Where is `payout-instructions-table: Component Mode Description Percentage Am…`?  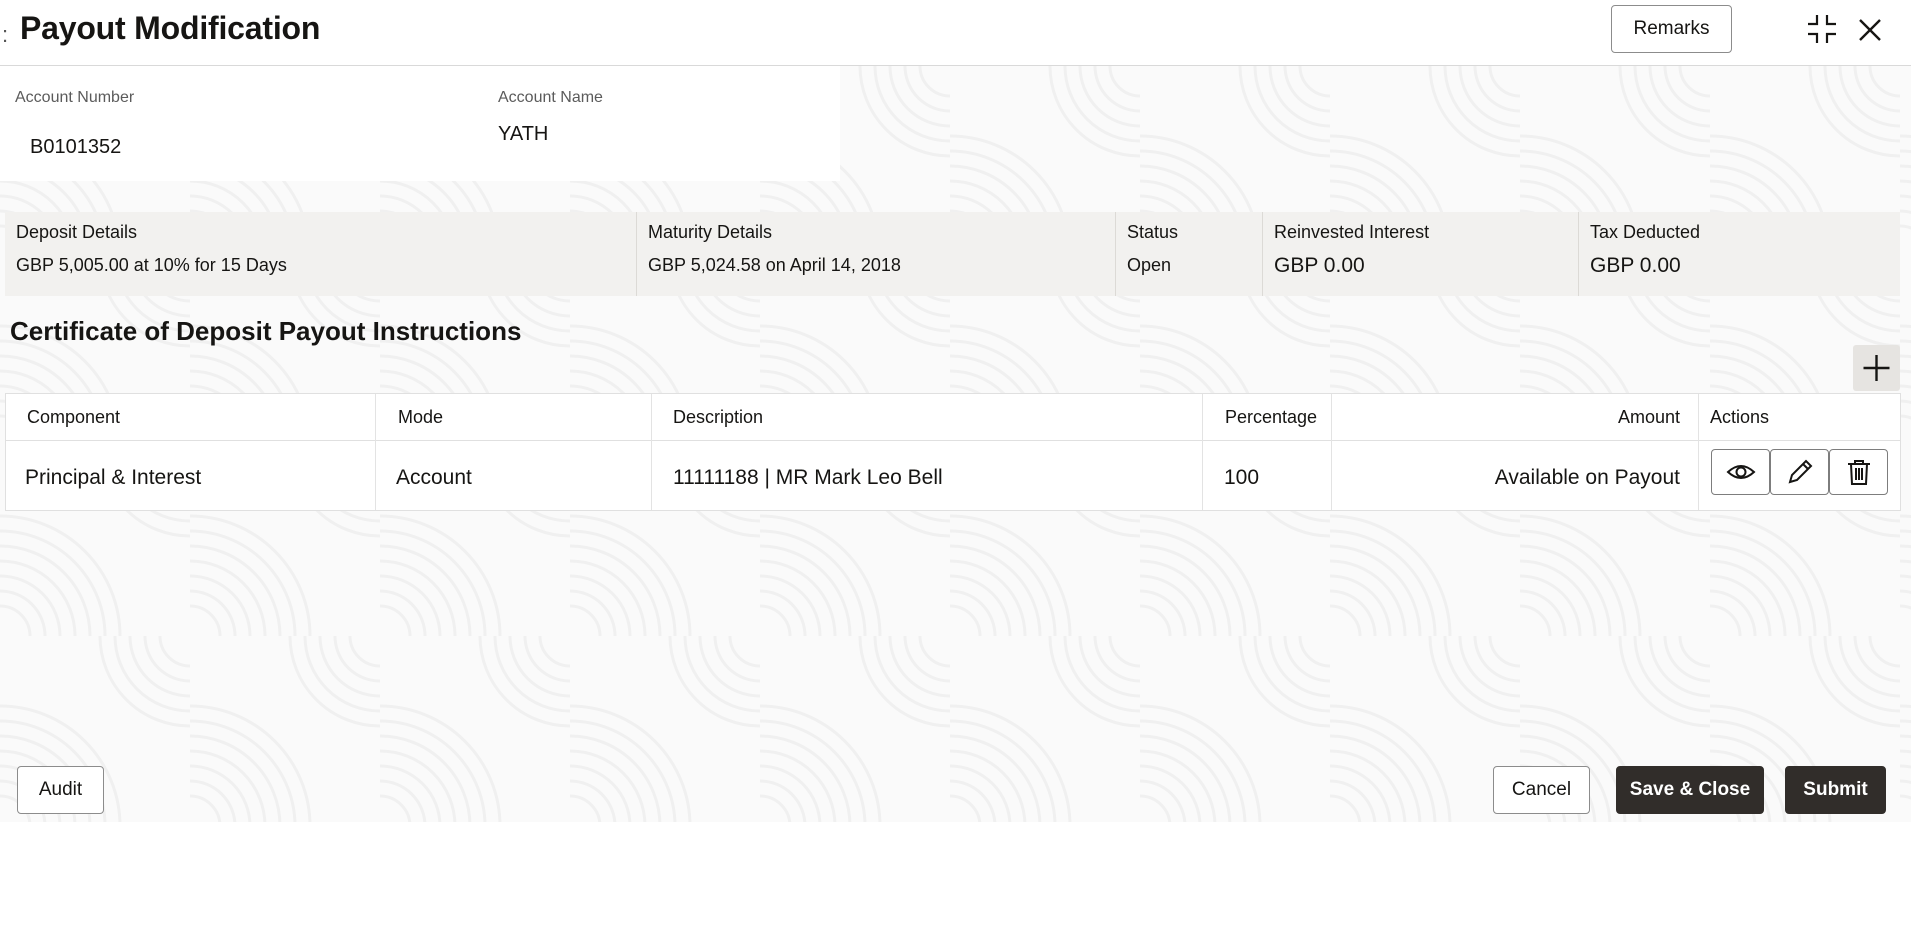
payout-instructions-table: Component Mode Description Percentage Am… is located at coordinates (953, 452).